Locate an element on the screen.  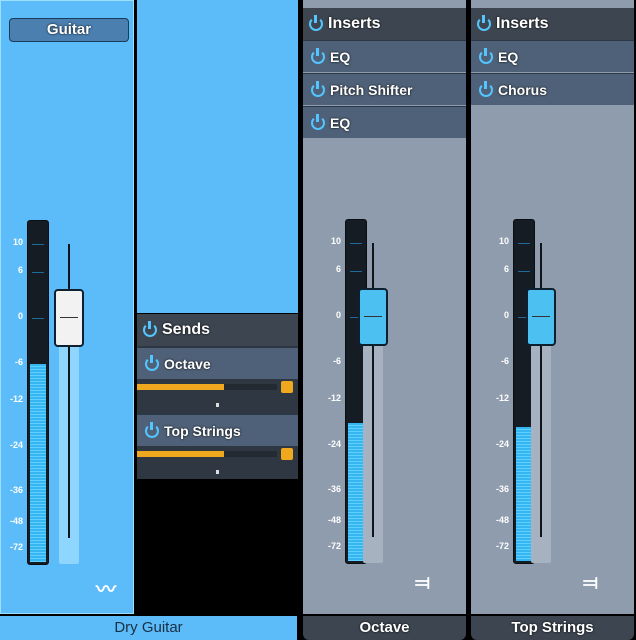
send-slot: Top Strings is located at coordinates (217, 430).